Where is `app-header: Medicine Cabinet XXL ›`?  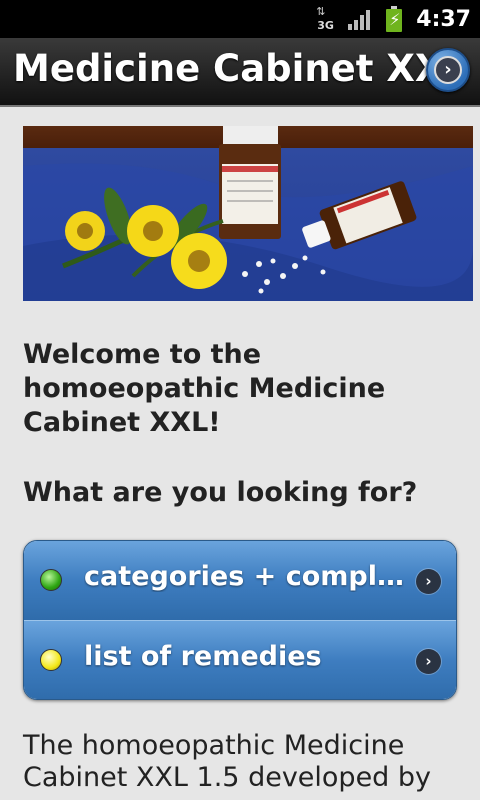
app-header: Medicine Cabinet XXL › is located at coordinates (240, 72).